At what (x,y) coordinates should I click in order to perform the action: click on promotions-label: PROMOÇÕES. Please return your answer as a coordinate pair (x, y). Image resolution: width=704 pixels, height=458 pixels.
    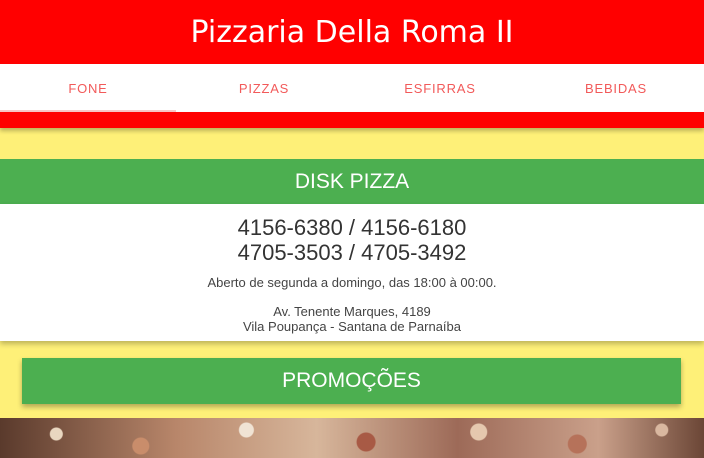
    Looking at the image, I should click on (351, 380).